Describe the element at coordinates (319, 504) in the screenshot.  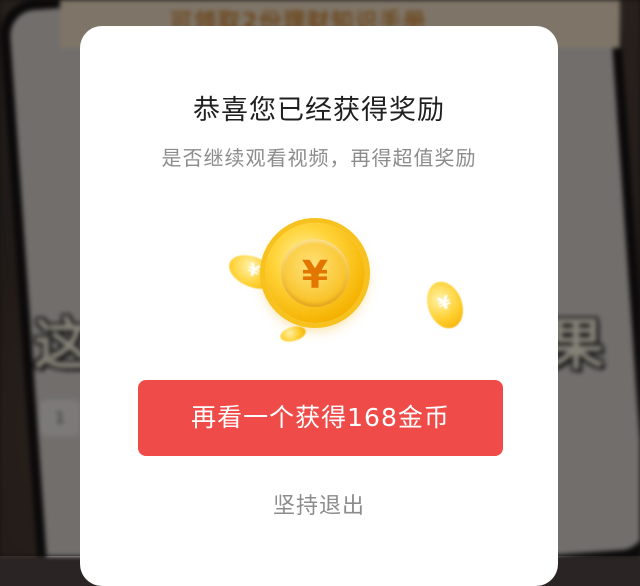
I see `exit-link: 坚持退出` at that location.